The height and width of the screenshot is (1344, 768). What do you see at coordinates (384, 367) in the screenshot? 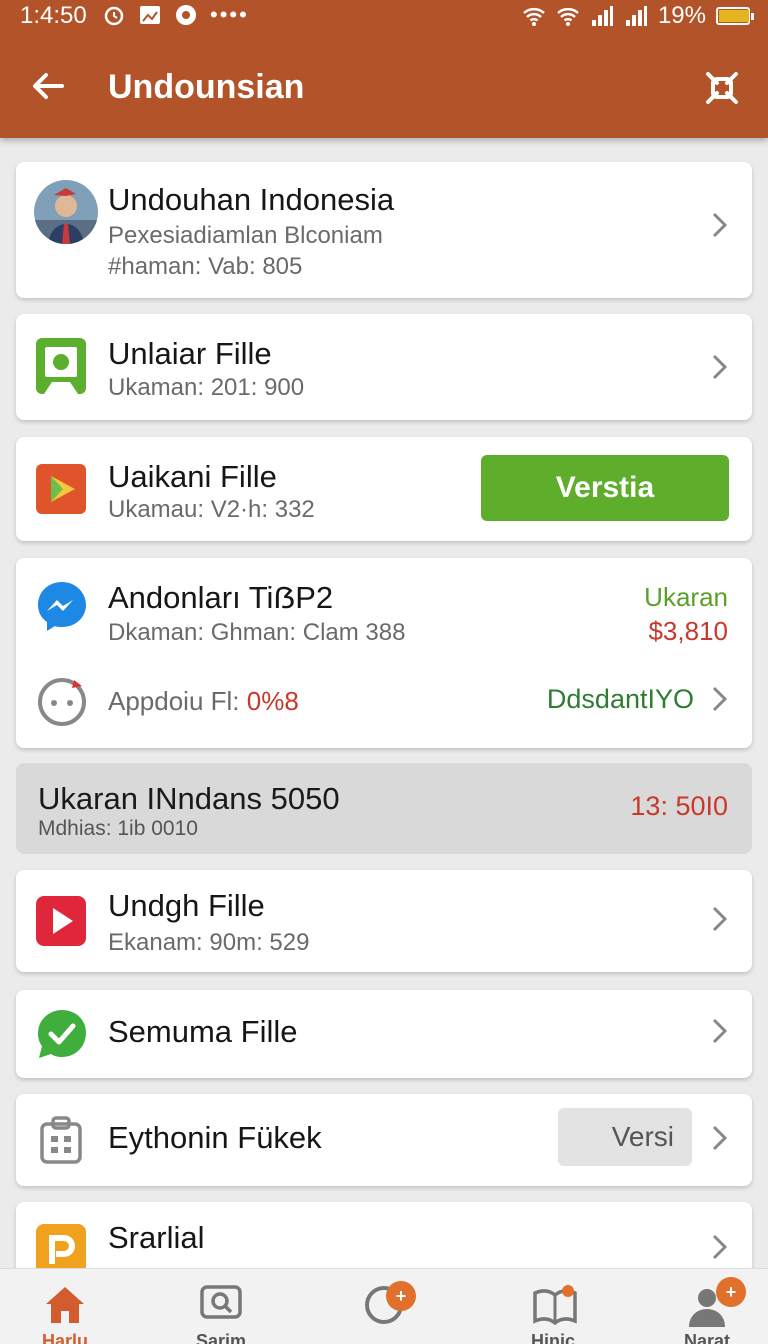
I see `list-item: Unlaiar Fille Ukaman: 201: 900` at bounding box center [384, 367].